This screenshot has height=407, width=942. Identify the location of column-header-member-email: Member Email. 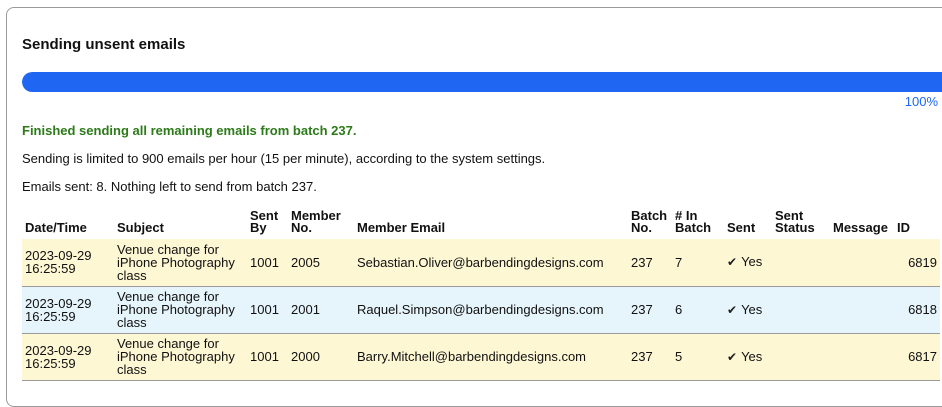
(491, 222).